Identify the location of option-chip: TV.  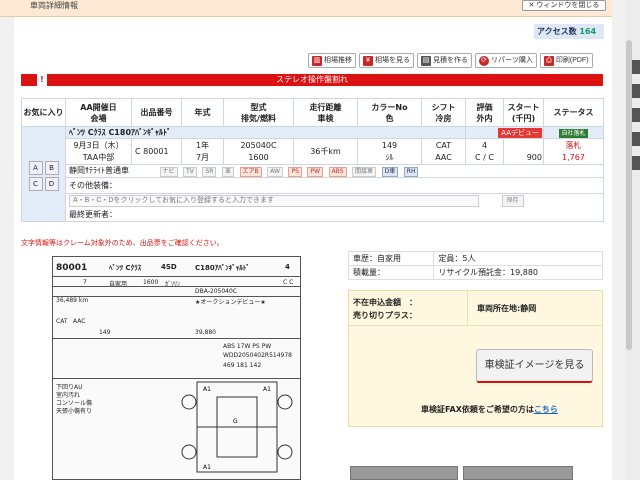
(190, 172).